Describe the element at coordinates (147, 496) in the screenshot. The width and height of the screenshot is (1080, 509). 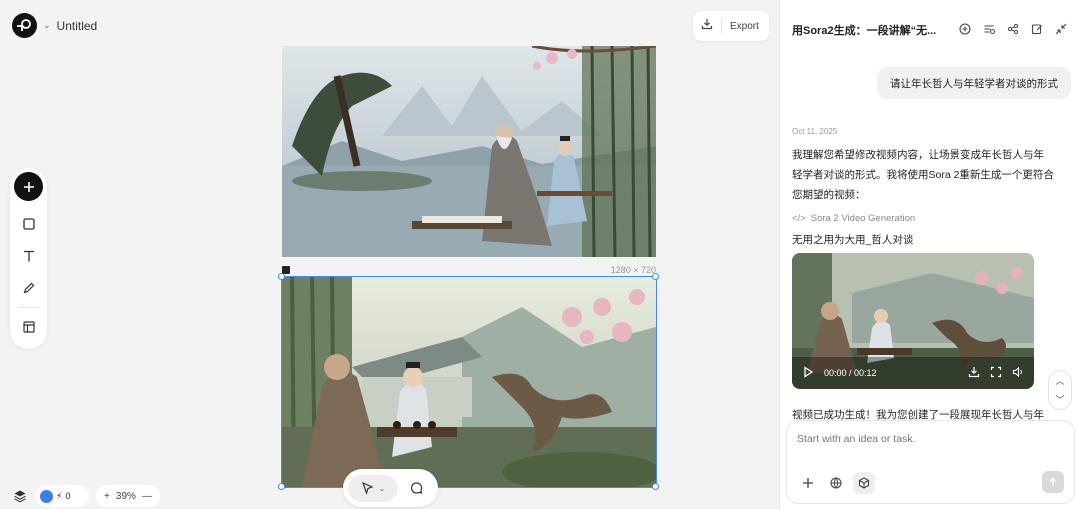
I see `zoom-out-button: —` at that location.